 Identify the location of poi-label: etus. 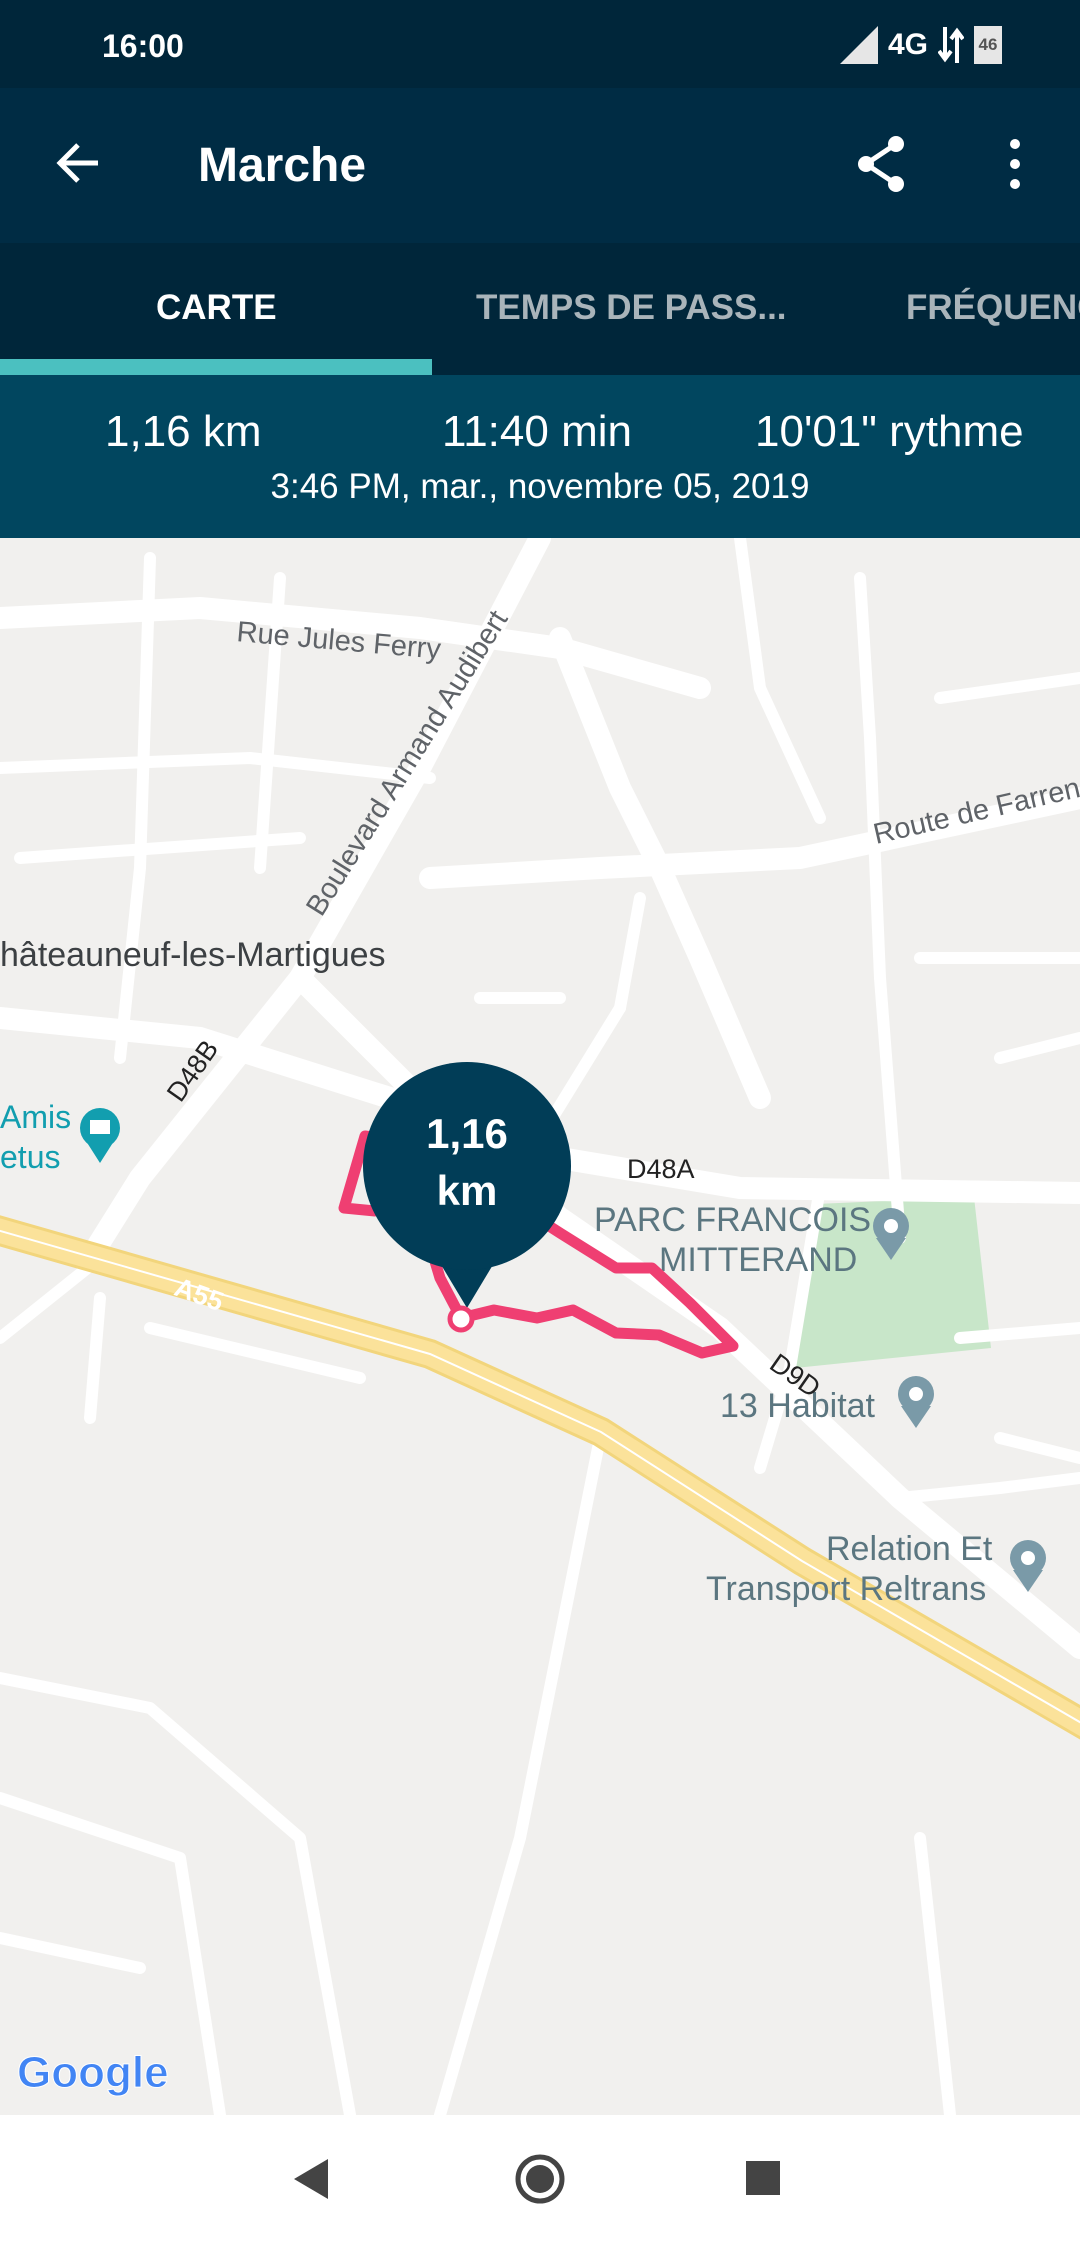
(30, 1157).